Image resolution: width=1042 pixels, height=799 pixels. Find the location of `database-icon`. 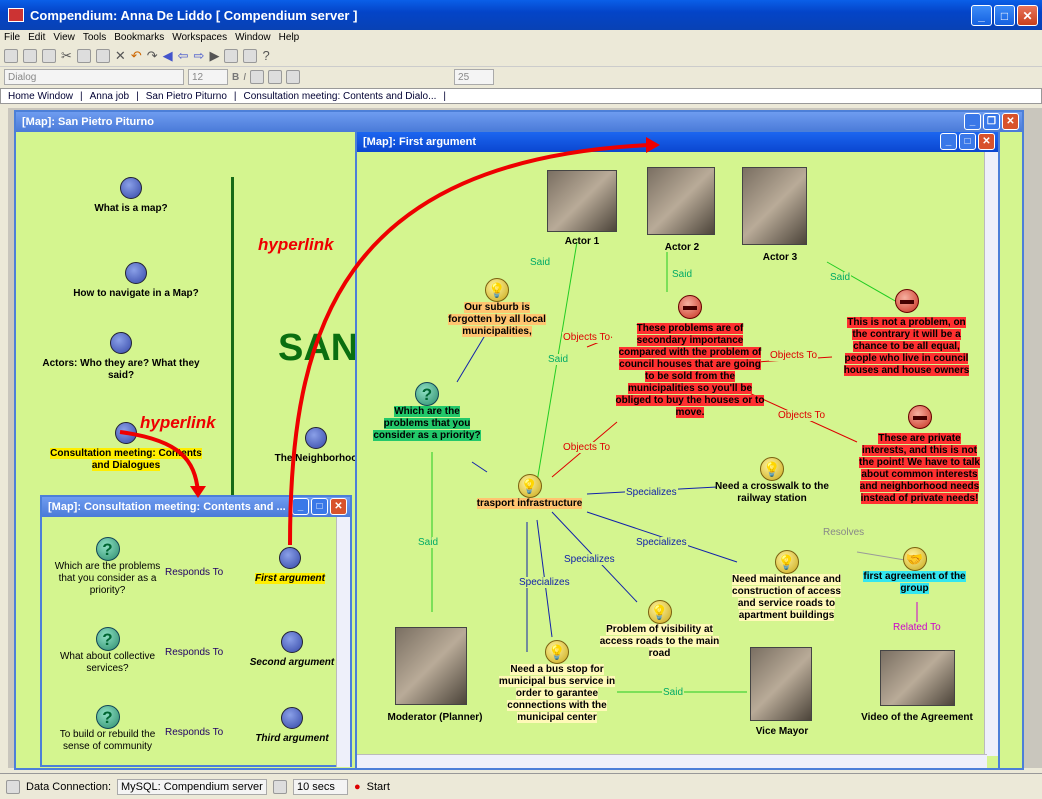

database-icon is located at coordinates (13, 786).